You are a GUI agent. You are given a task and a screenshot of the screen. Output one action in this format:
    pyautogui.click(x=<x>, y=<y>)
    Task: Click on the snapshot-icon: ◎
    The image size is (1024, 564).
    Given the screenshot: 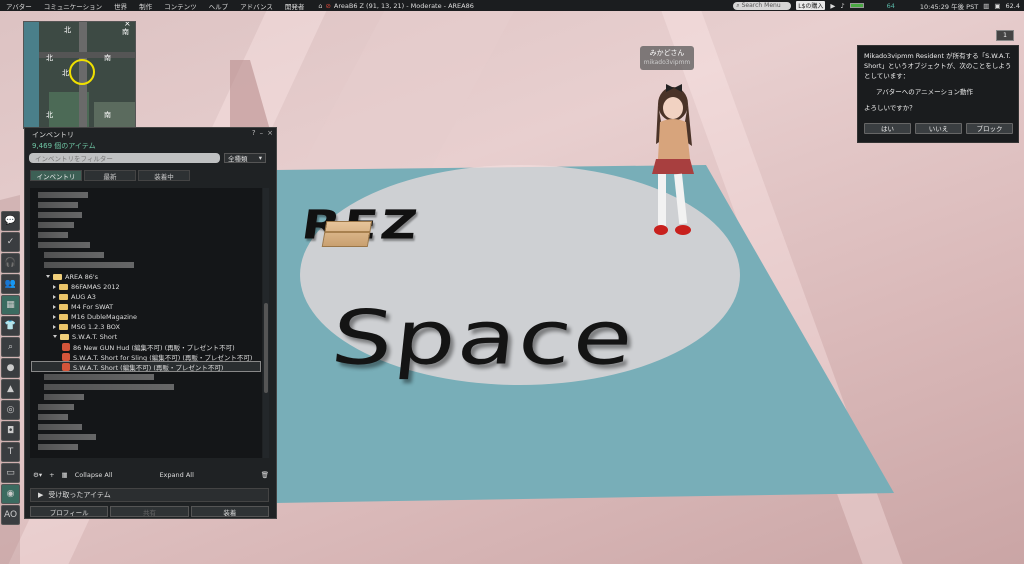 What is the action you would take?
    pyautogui.click(x=10, y=410)
    